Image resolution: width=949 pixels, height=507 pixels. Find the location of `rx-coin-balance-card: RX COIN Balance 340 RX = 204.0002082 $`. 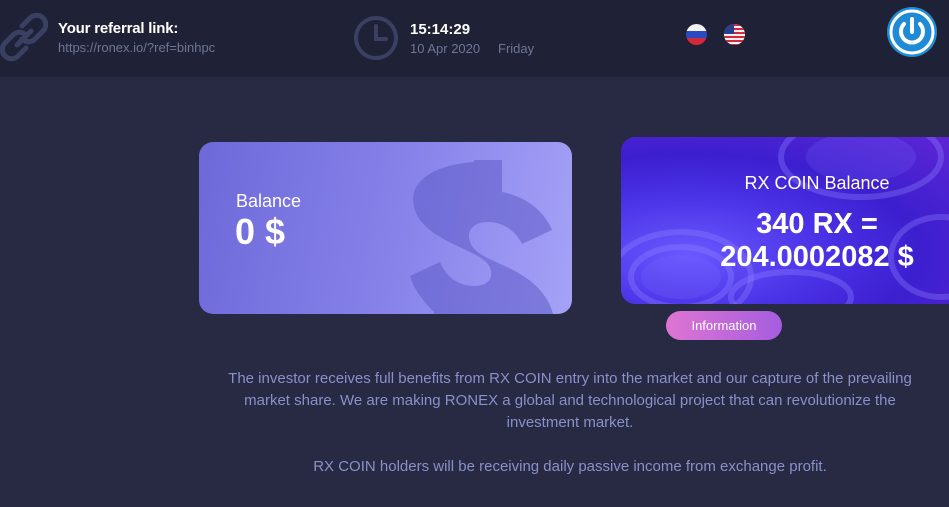

rx-coin-balance-card: RX COIN Balance 340 RX = 204.0002082 $ is located at coordinates (785, 220).